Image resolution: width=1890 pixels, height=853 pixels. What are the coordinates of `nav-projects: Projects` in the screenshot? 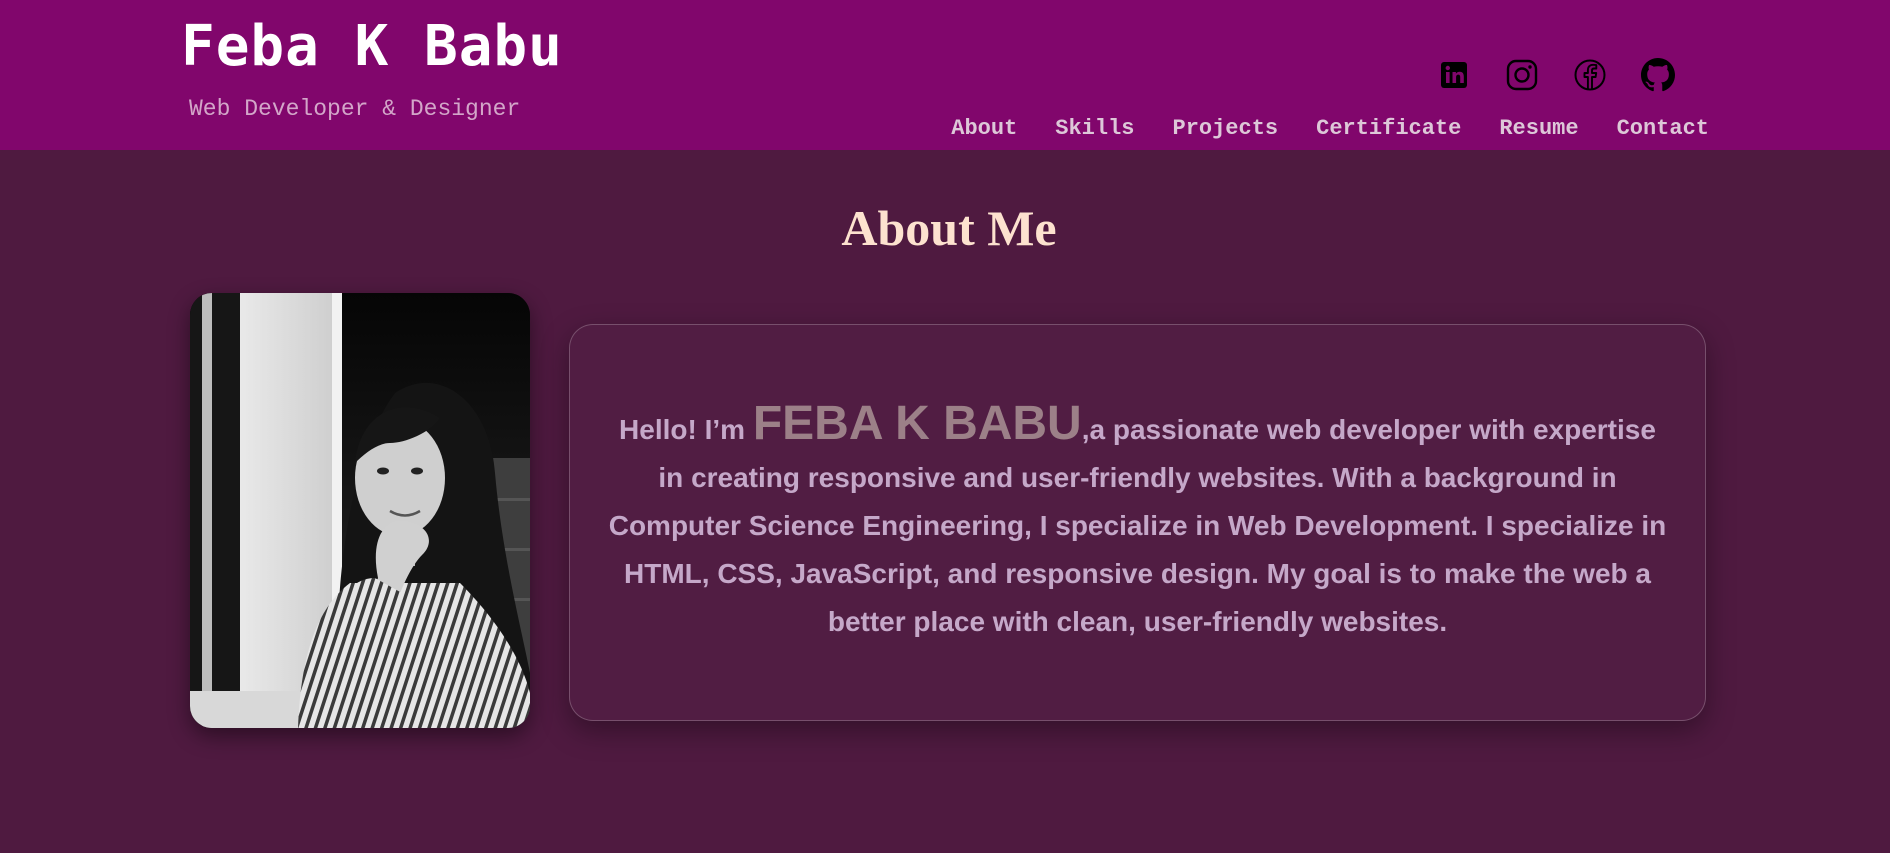 It's located at (1226, 129).